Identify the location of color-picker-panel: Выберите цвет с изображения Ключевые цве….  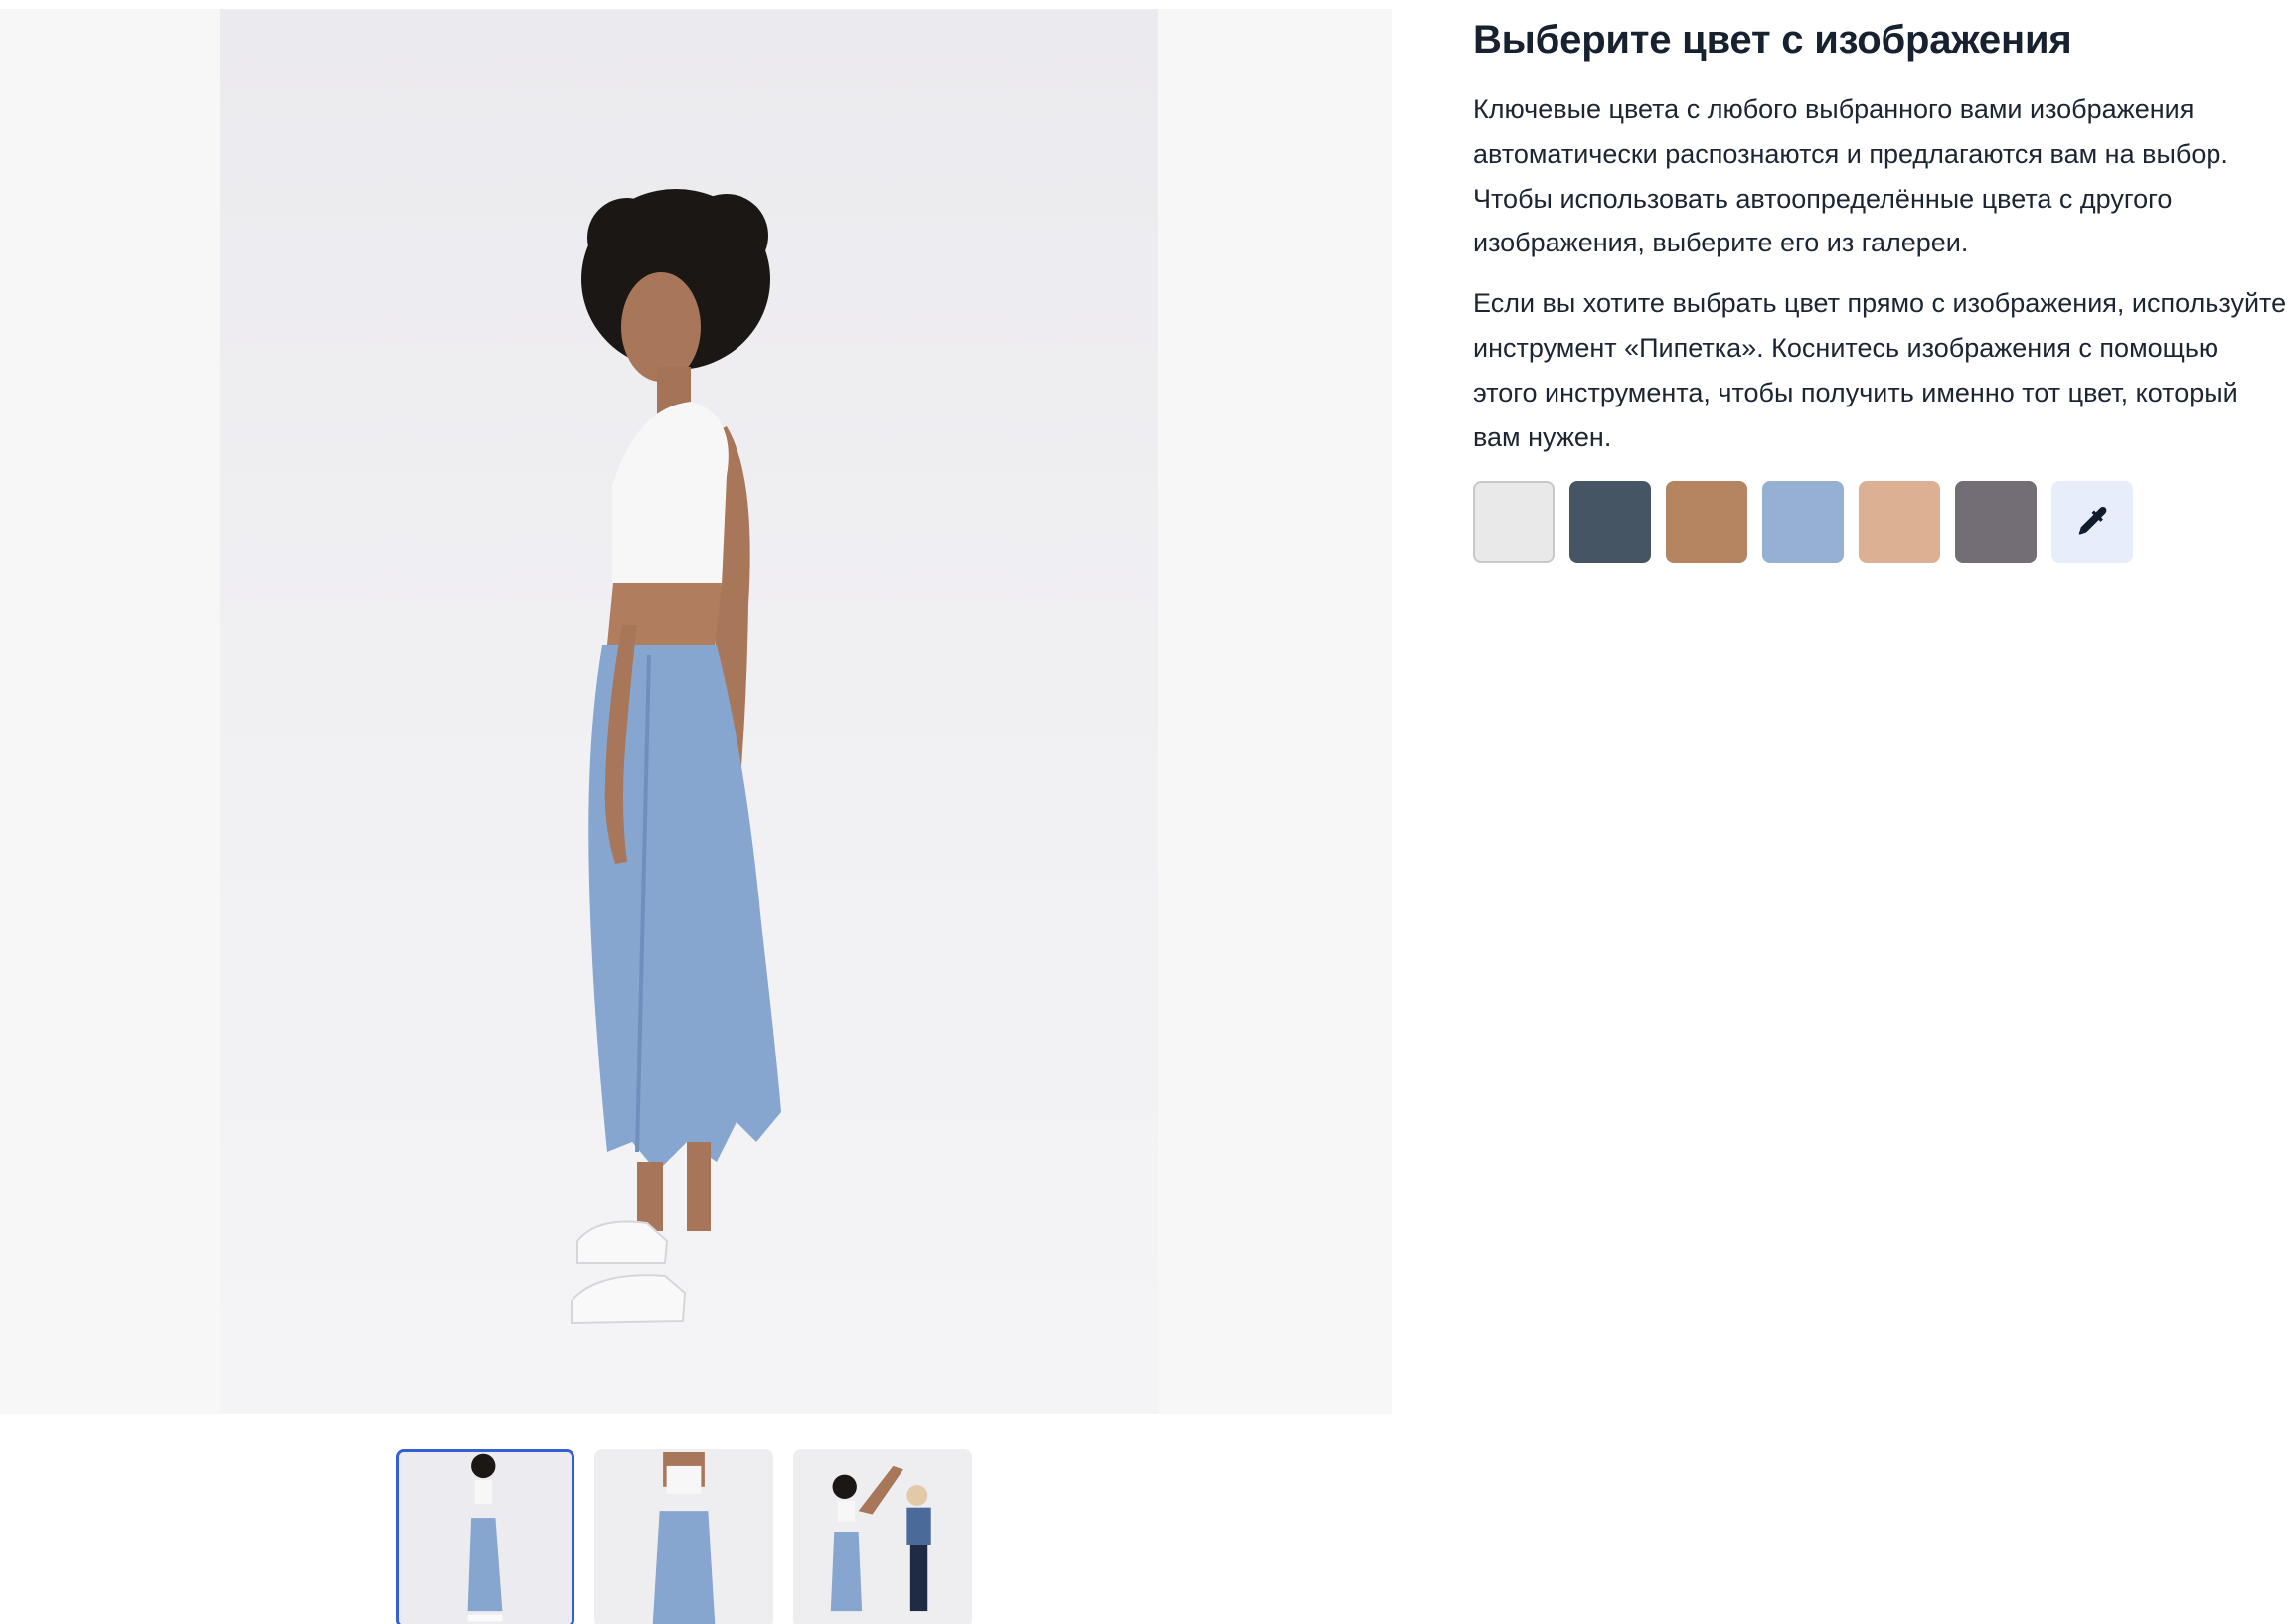
(1881, 289).